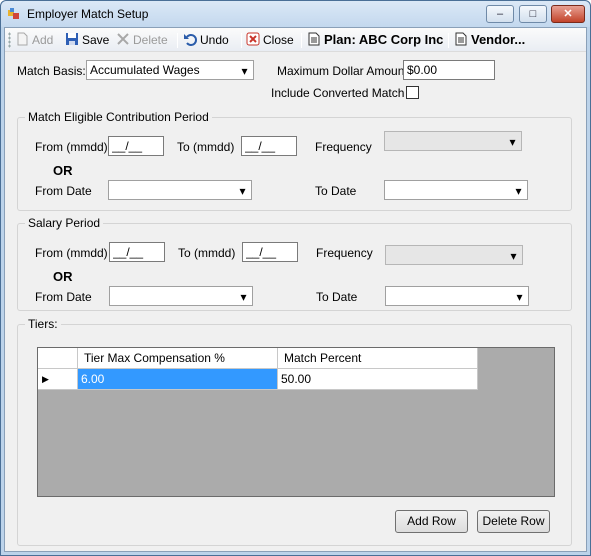  What do you see at coordinates (278, 40) in the screenshot?
I see `close-label: Close` at bounding box center [278, 40].